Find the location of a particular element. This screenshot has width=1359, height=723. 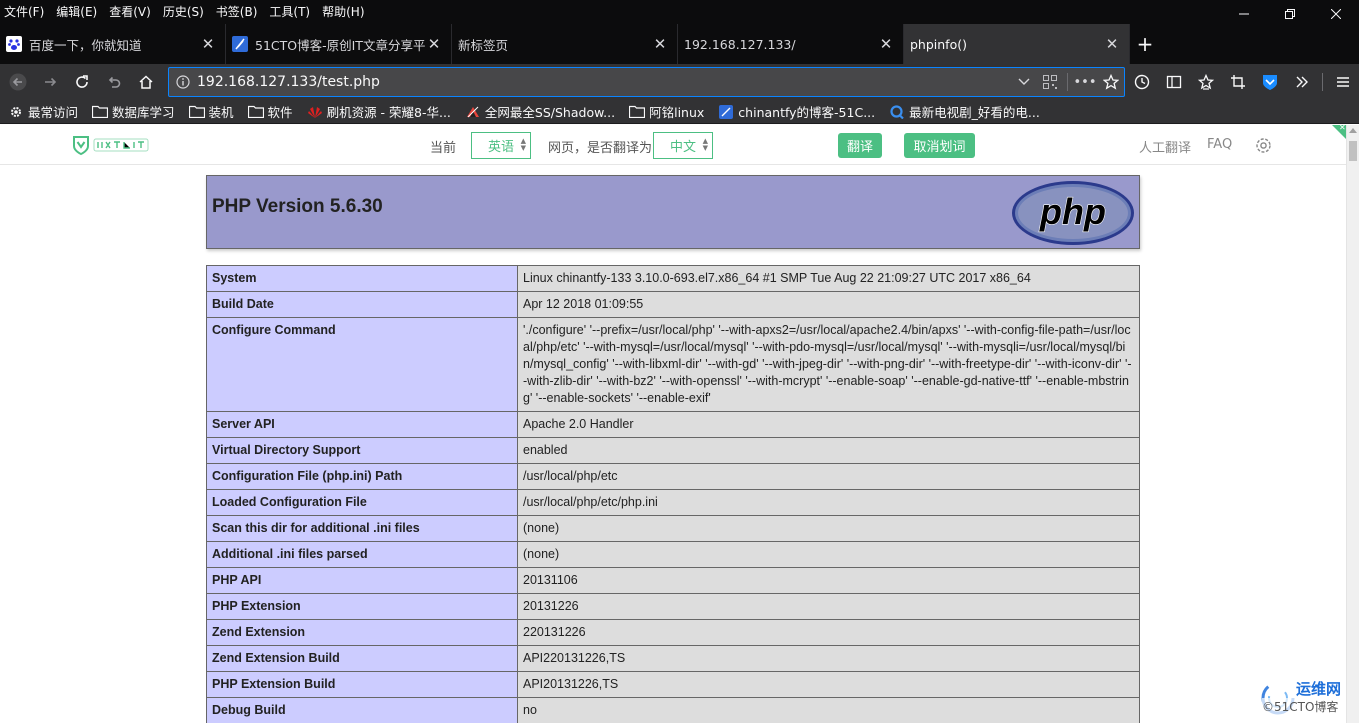

bookmark-most-visited: 最常访问 is located at coordinates (43, 111).